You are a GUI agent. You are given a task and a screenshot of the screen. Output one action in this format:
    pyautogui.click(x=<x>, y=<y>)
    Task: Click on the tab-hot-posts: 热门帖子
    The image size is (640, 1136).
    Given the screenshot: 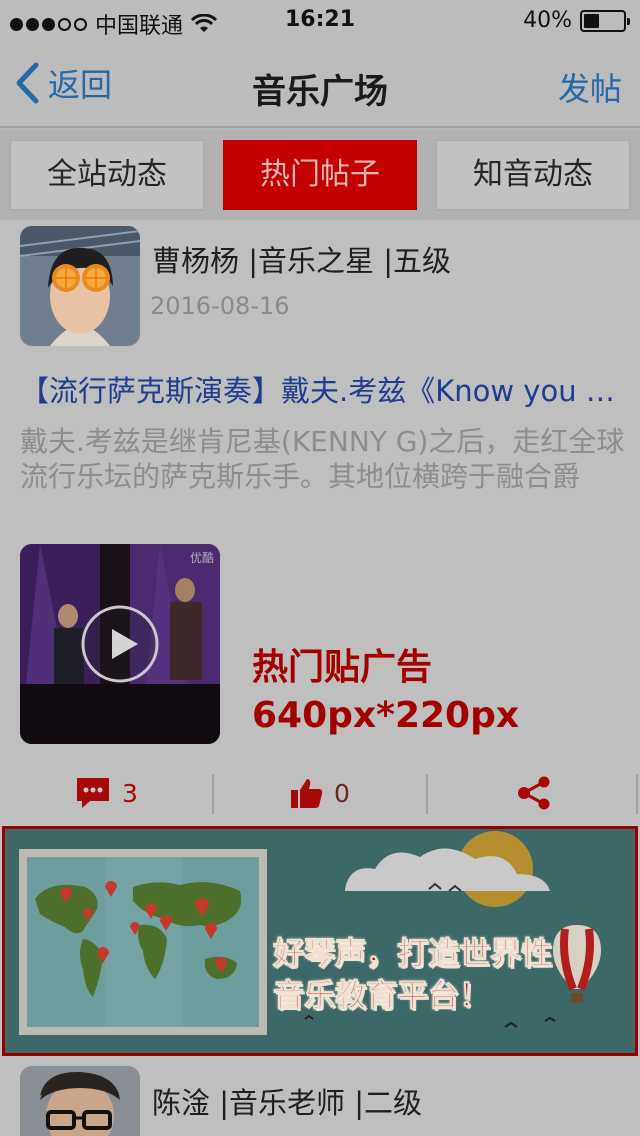 What is the action you would take?
    pyautogui.click(x=320, y=175)
    